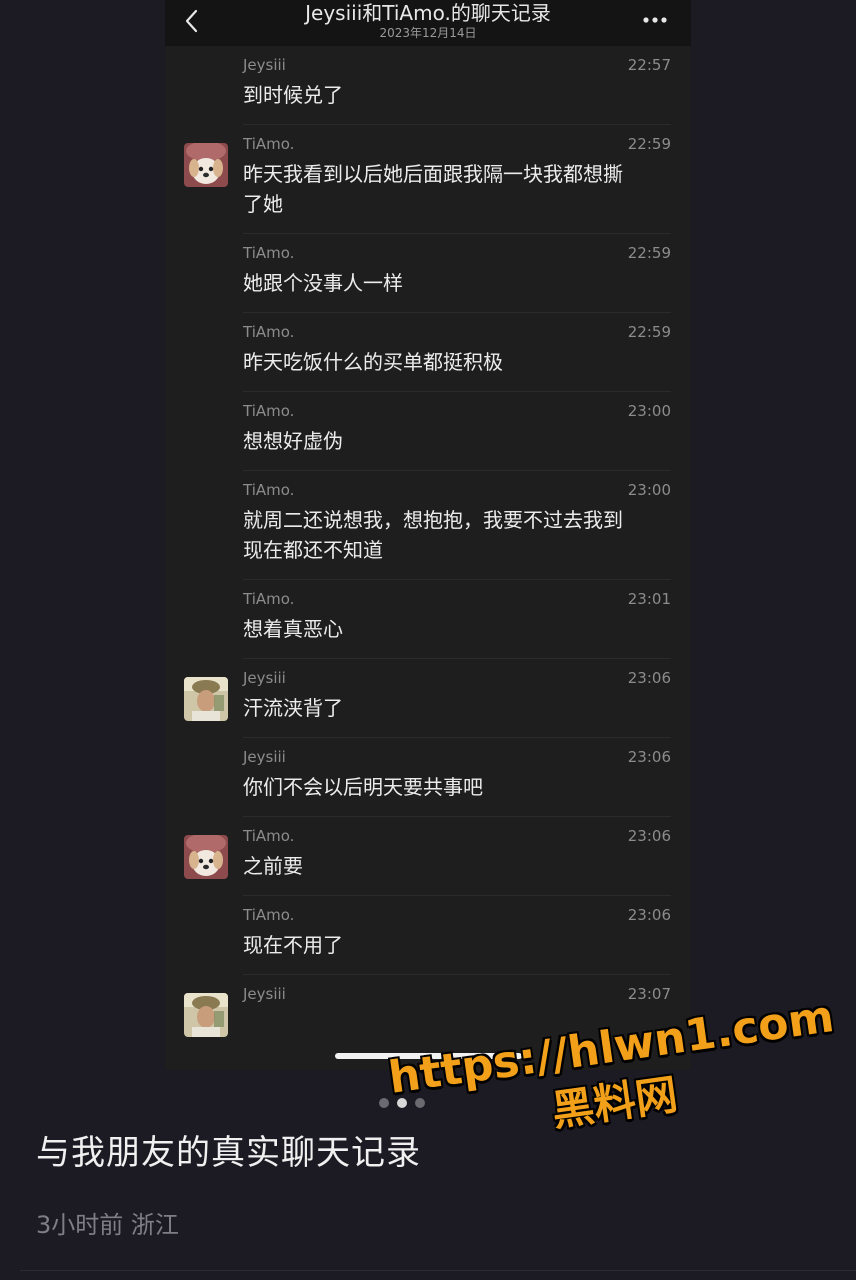 This screenshot has width=856, height=1280. What do you see at coordinates (649, 65) in the screenshot?
I see `message-time: 22:57` at bounding box center [649, 65].